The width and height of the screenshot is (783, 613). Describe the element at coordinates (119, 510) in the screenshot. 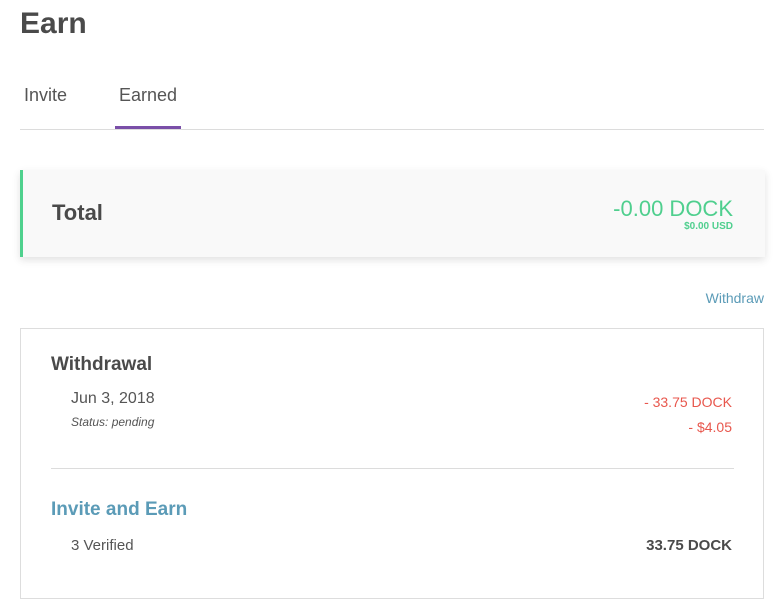

I see `invite-and-earn-link: Invite and Earn` at that location.